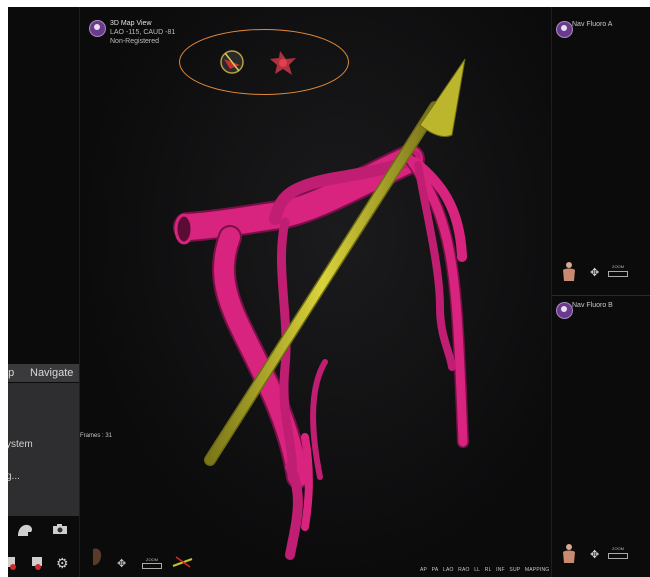 The height and width of the screenshot is (577, 650). I want to click on left-text-line-1: ystem, so click(20, 444).